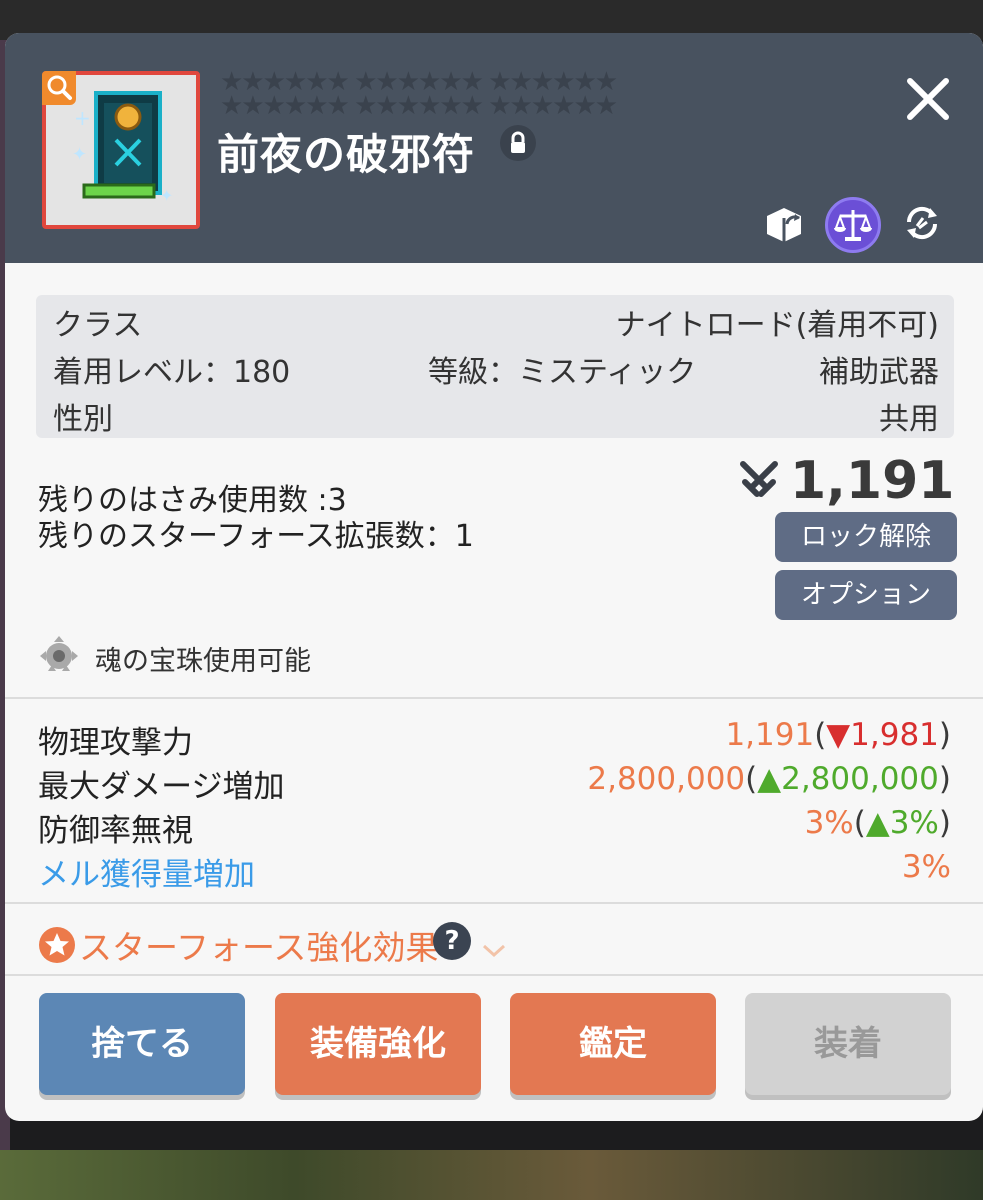 The image size is (983, 1200). What do you see at coordinates (142, 1044) in the screenshot?
I see `discard-button: 捨てる` at bounding box center [142, 1044].